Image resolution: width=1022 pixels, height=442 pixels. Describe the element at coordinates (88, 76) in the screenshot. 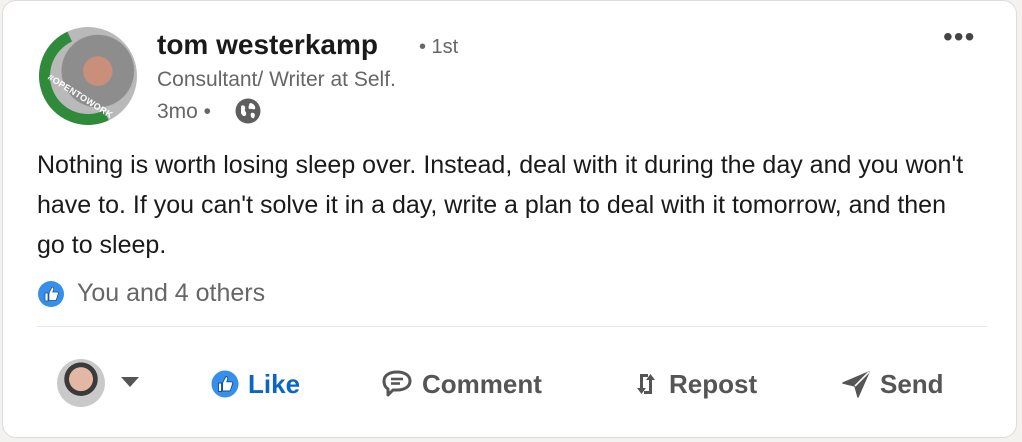

I see `author-avatar: #OPENTOWORK` at that location.